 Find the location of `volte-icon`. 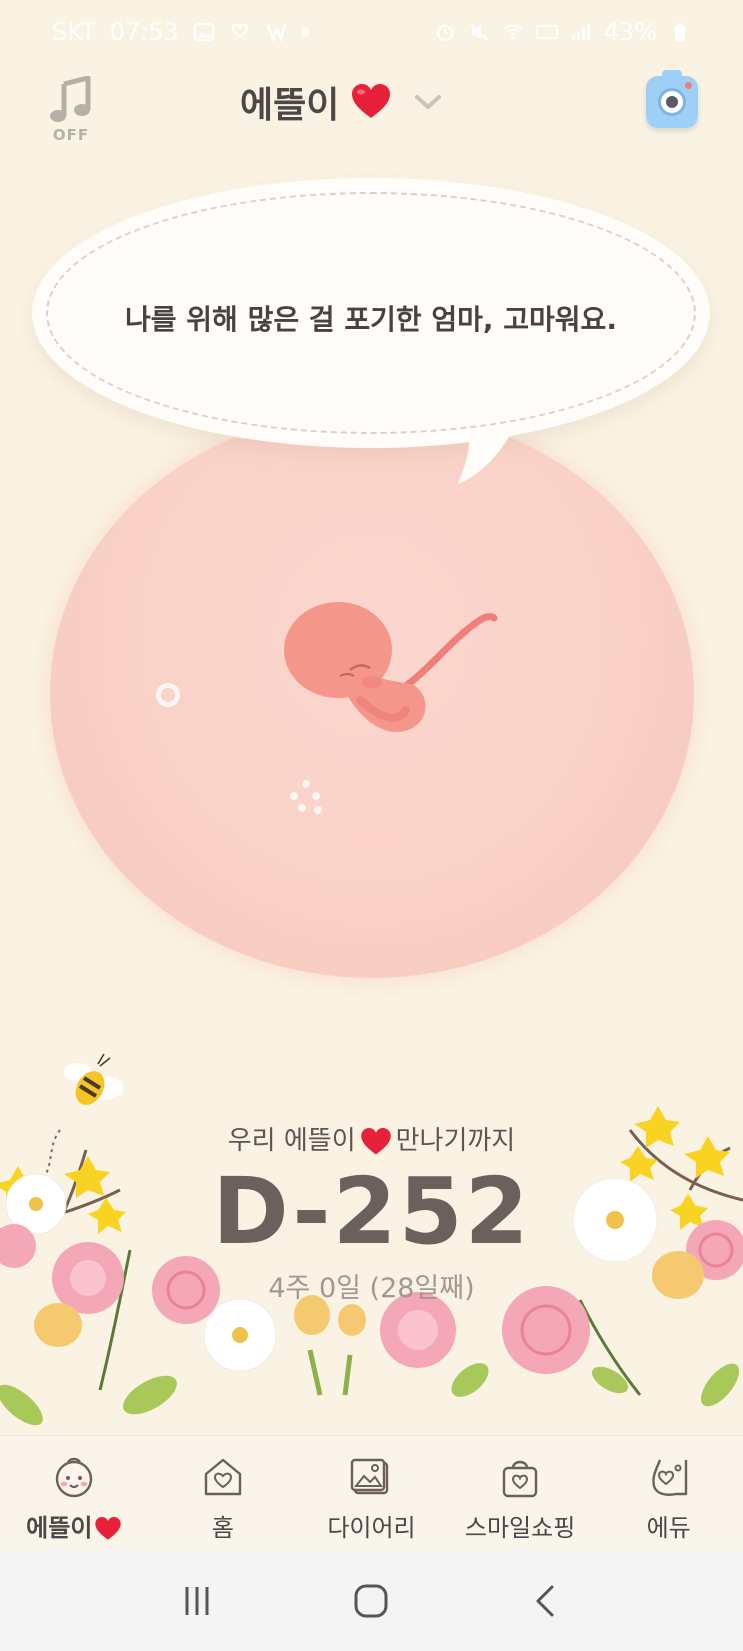

volte-icon is located at coordinates (546, 32).